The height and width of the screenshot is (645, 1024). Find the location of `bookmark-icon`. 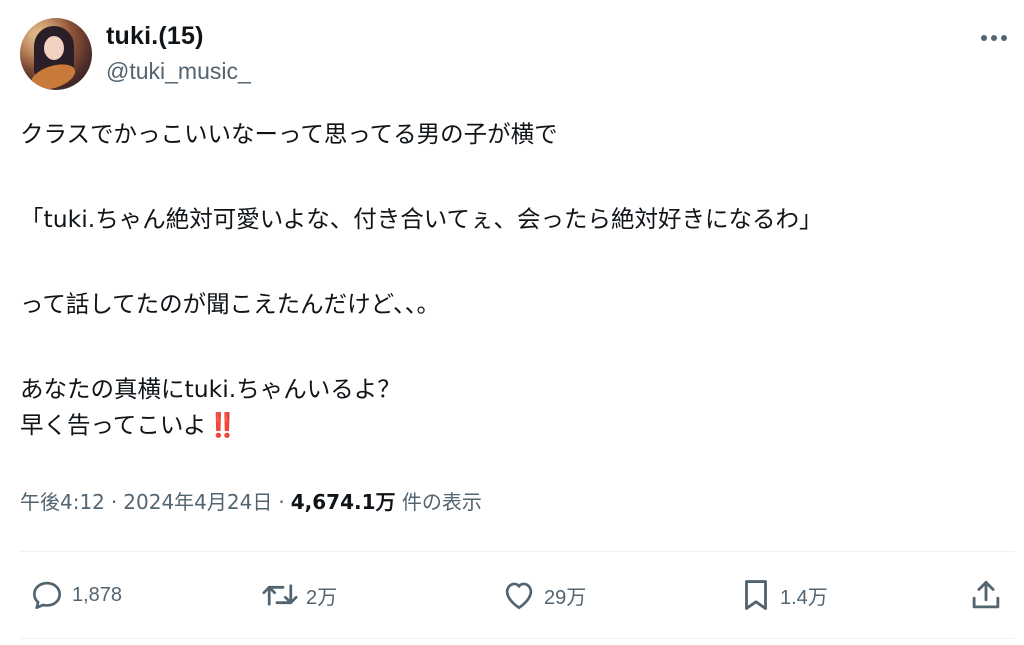

bookmark-icon is located at coordinates (756, 595).